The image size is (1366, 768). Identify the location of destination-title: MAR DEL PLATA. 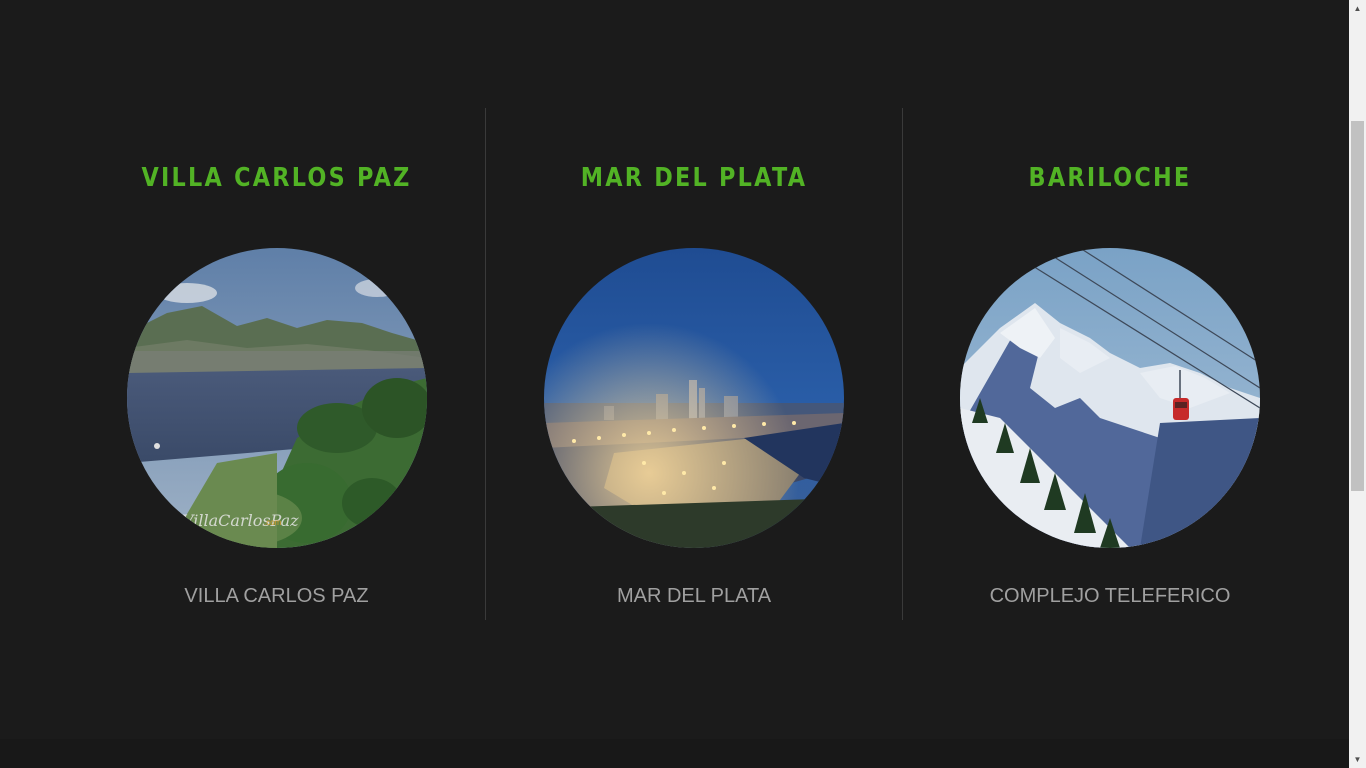
(694, 178).